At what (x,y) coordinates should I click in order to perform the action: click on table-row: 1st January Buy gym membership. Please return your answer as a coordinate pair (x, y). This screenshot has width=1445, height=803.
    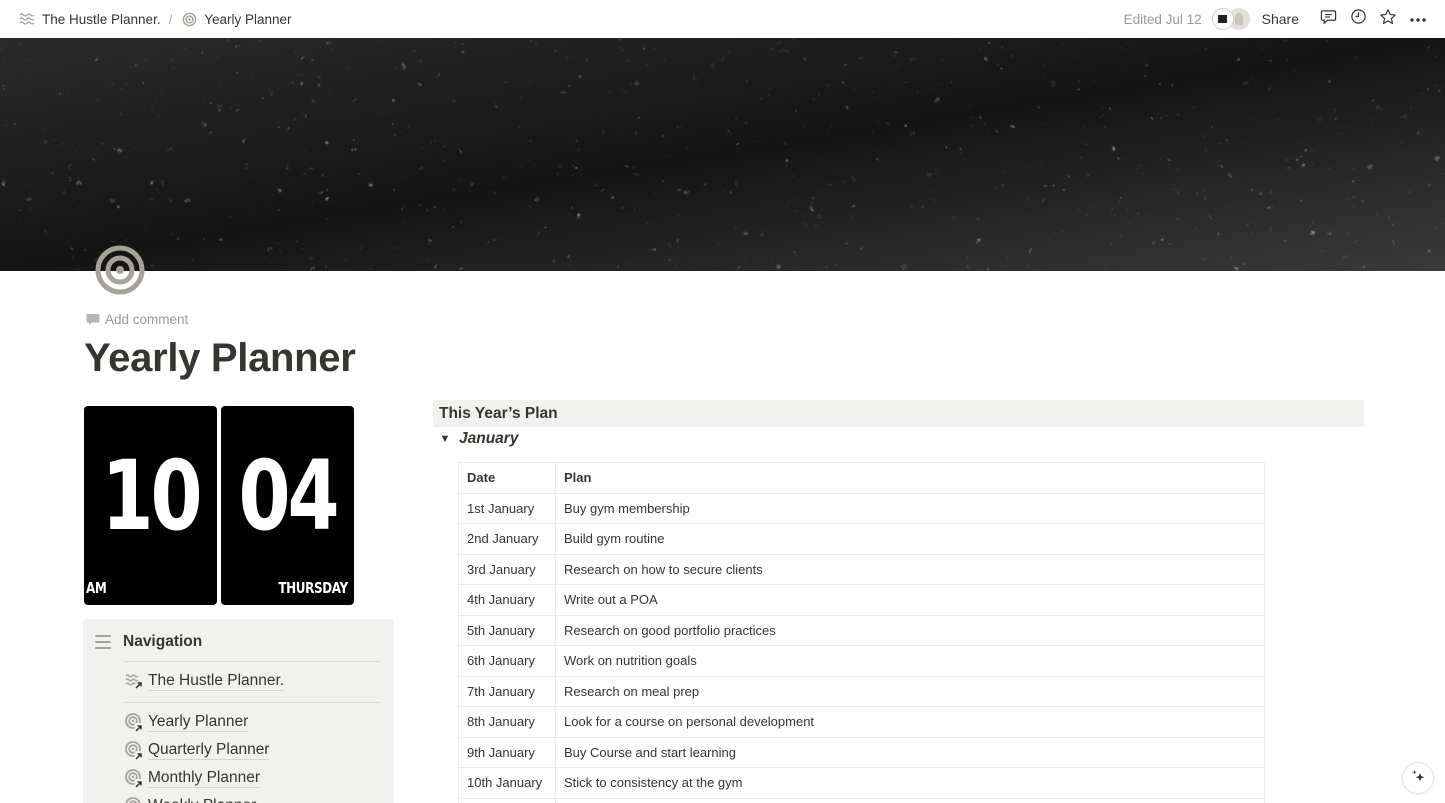
    Looking at the image, I should click on (861, 508).